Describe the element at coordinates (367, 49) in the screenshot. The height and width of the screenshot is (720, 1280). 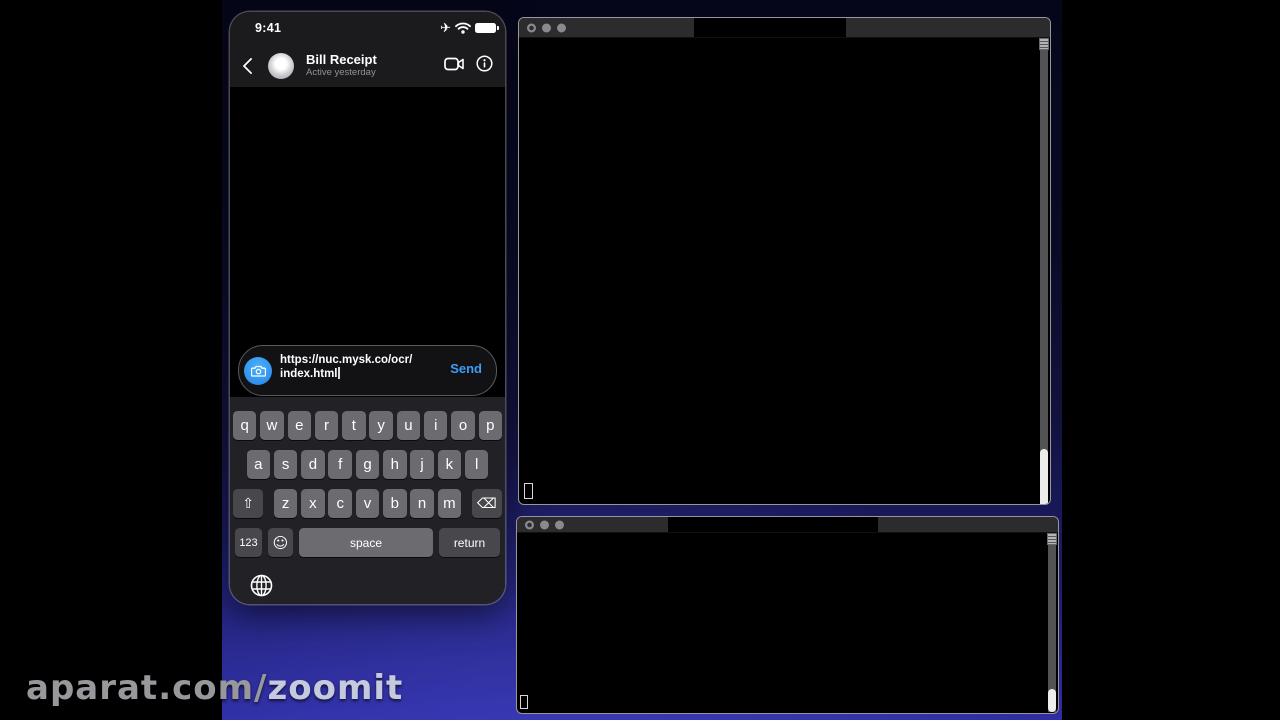
I see `chat-header: 9:41 ✈ Bill Receipt Active yesterday` at that location.